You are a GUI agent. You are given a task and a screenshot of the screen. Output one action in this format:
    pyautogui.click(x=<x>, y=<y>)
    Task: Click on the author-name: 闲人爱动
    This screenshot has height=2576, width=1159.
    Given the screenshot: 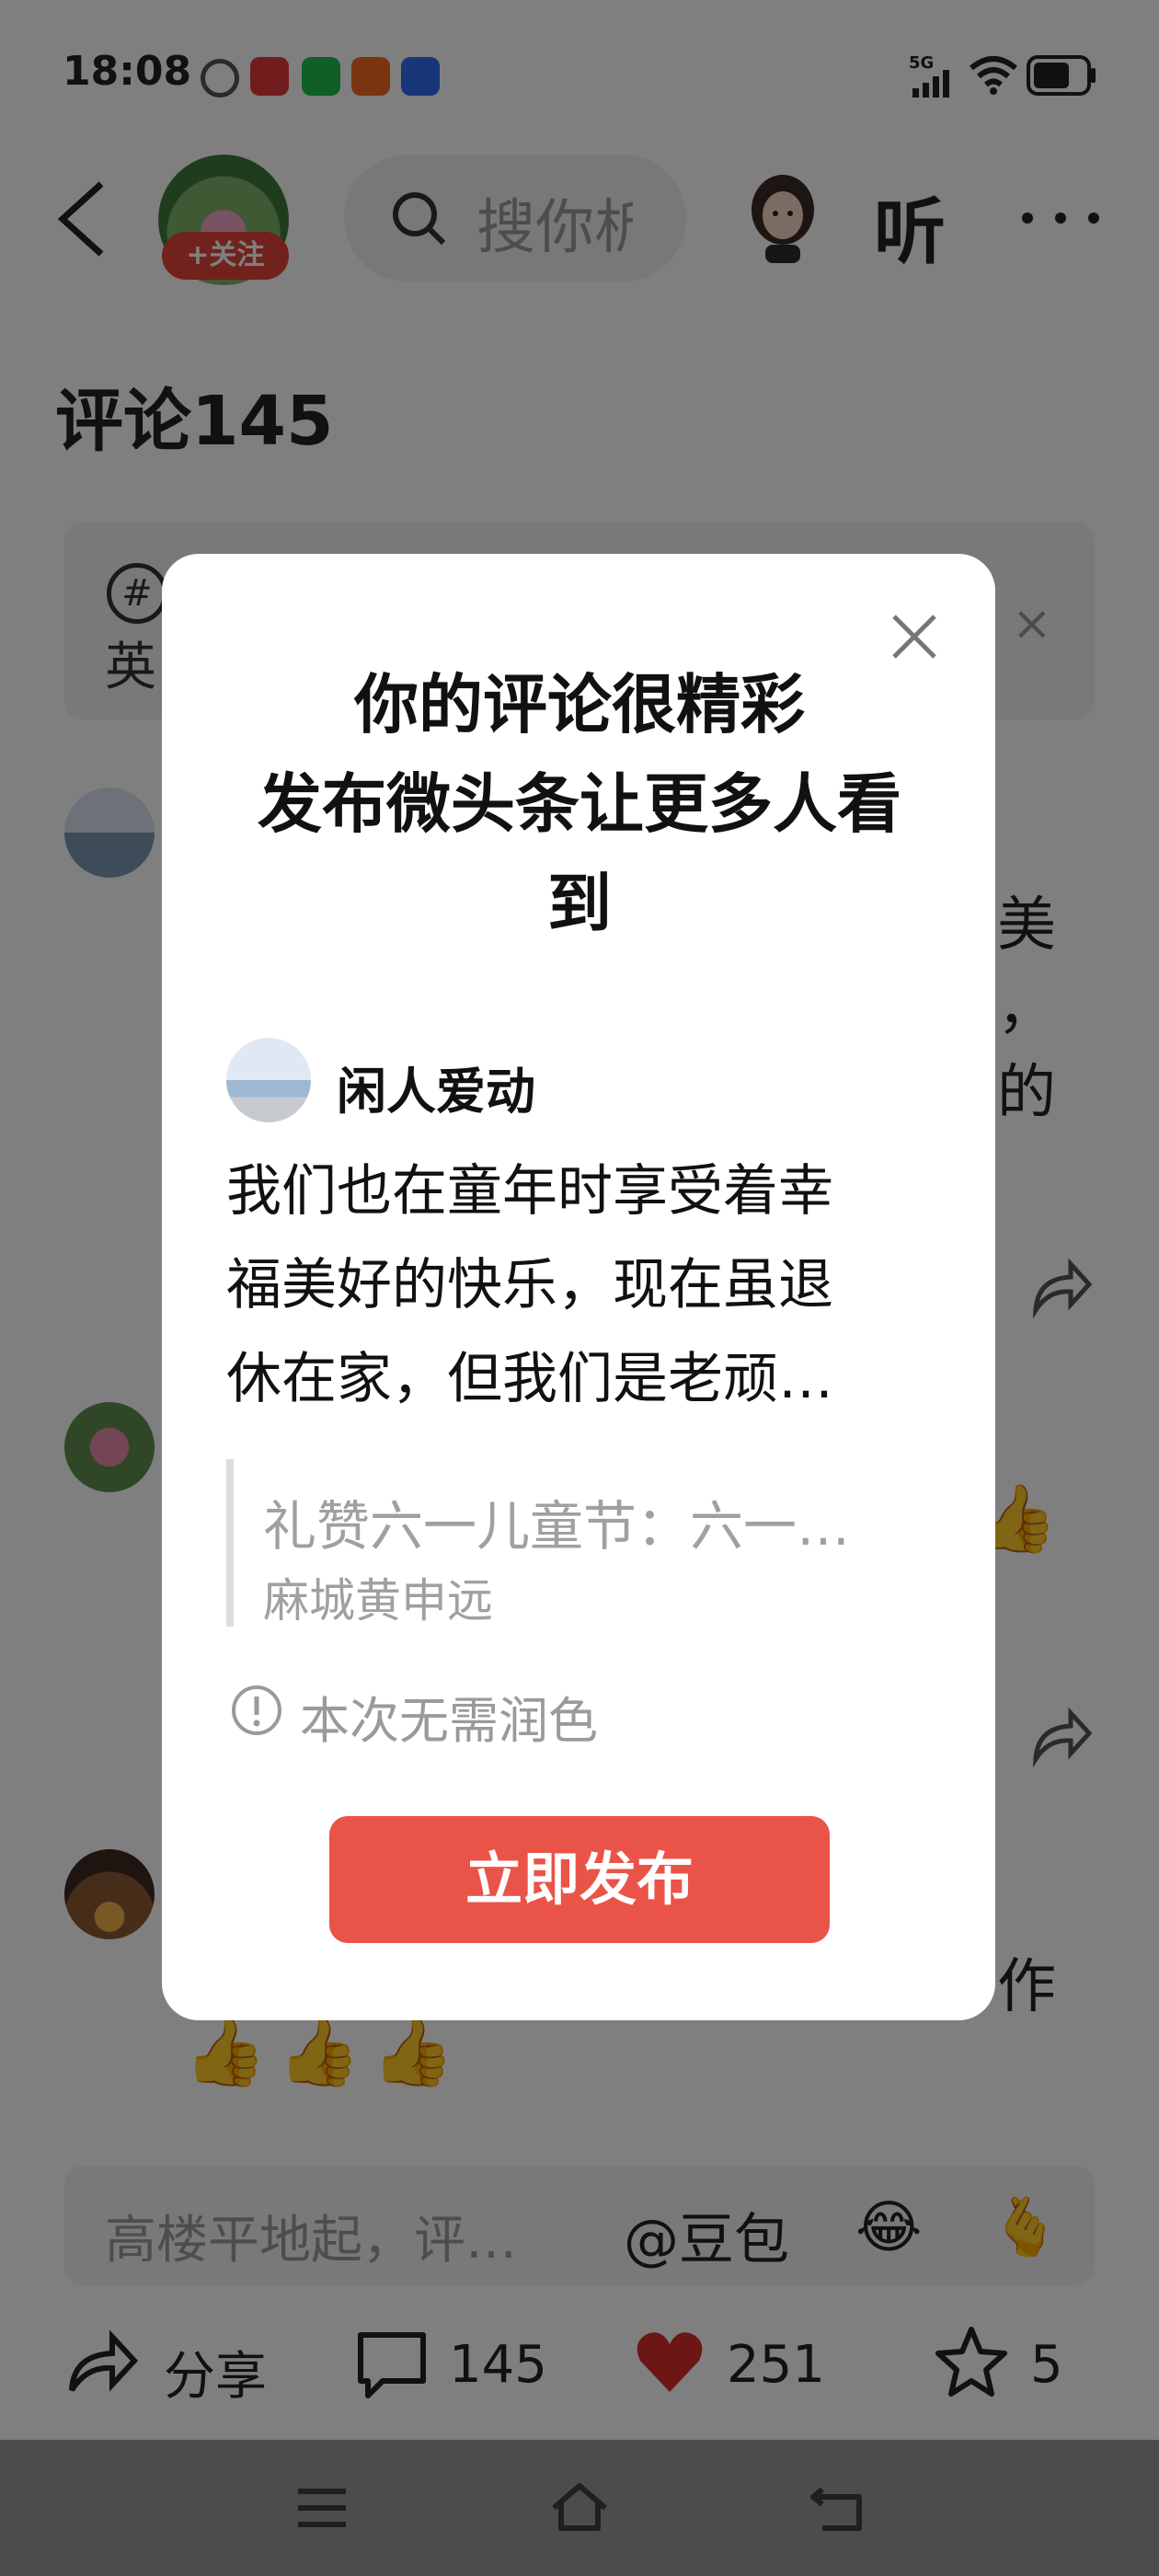 What is the action you would take?
    pyautogui.click(x=436, y=1092)
    